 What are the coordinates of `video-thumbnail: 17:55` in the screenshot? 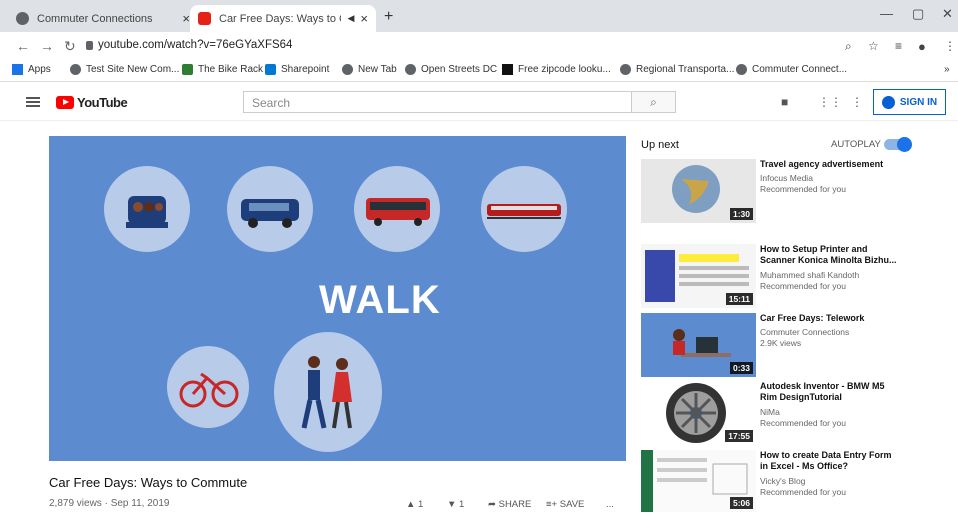 It's located at (698, 413).